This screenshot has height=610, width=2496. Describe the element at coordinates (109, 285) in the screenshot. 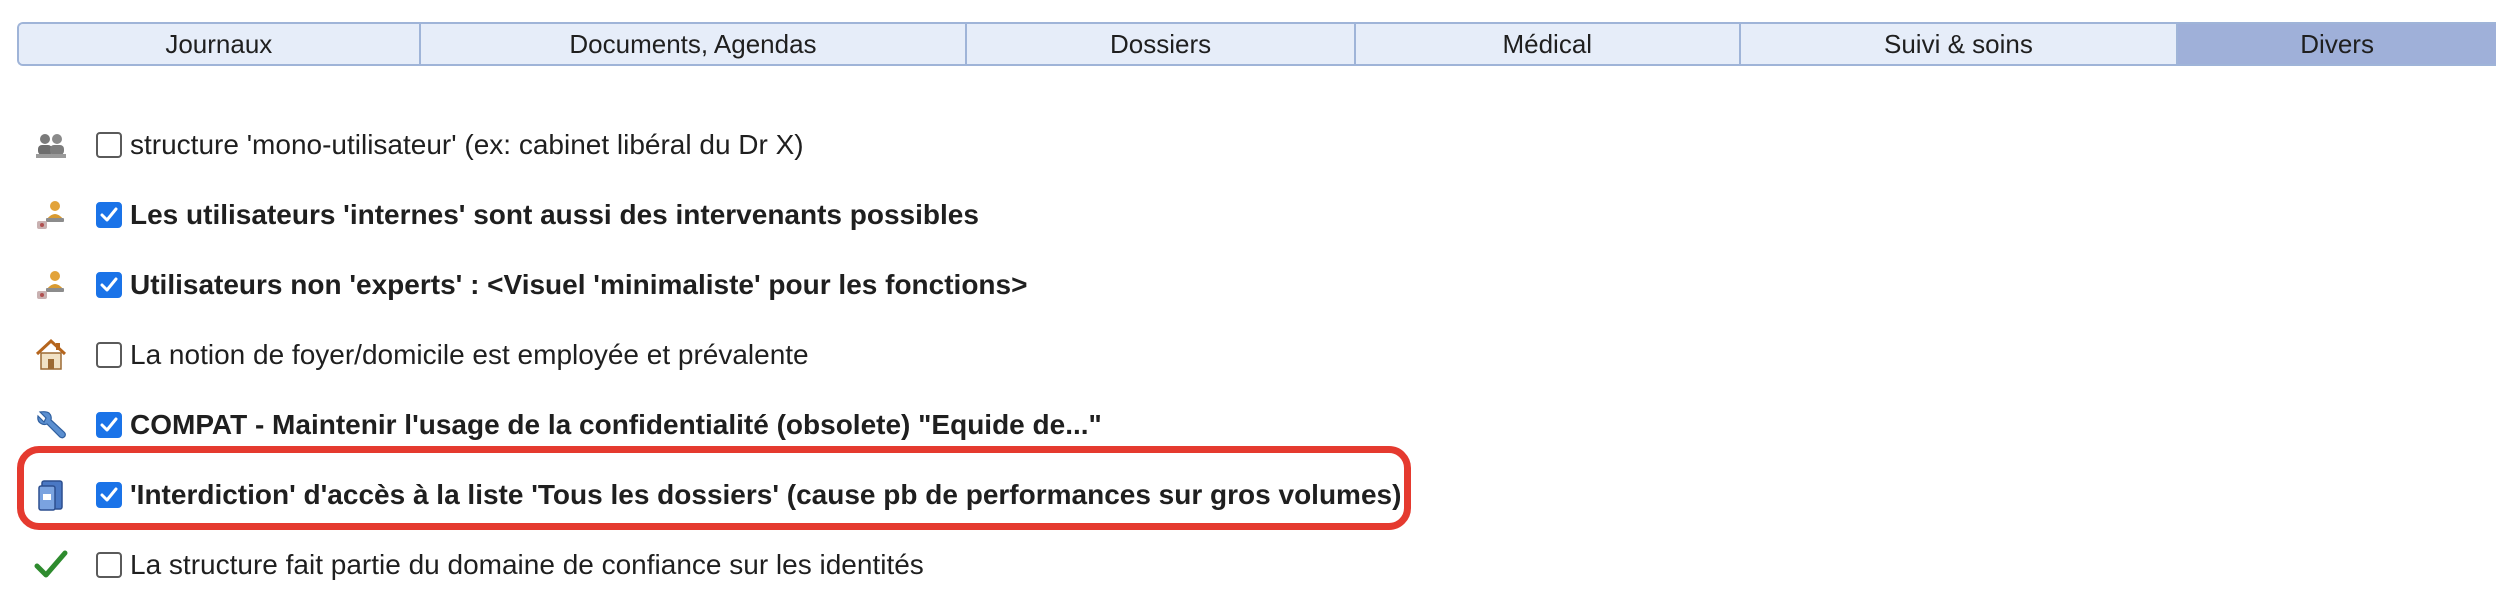

I see `checkbox-non-experts` at that location.